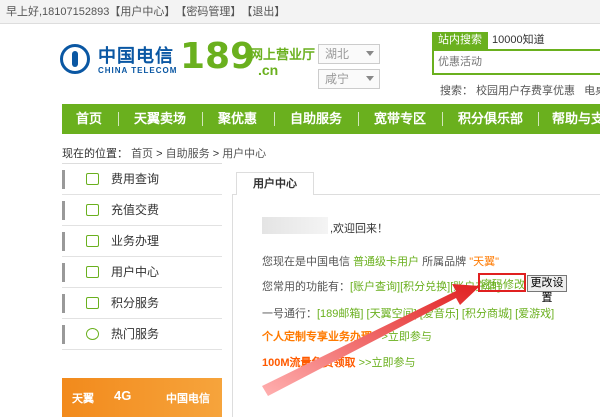 The image size is (600, 417). Describe the element at coordinates (244, 154) in the screenshot. I see `breadcrumb-user-center: 用户中心` at that location.